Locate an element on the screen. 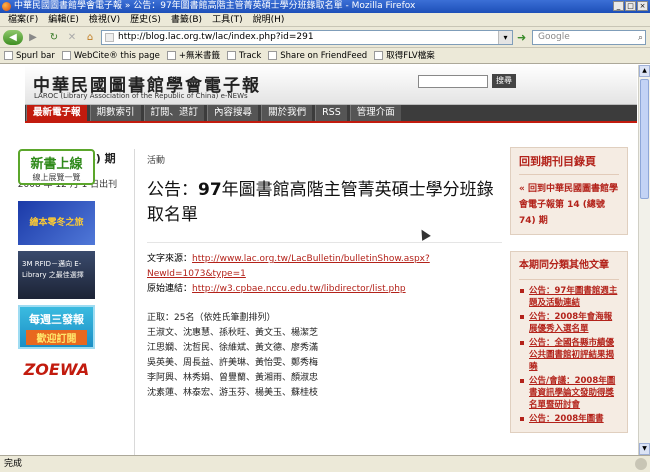 The width and height of the screenshot is (650, 472). forward-button: ▶ is located at coordinates (33, 37).